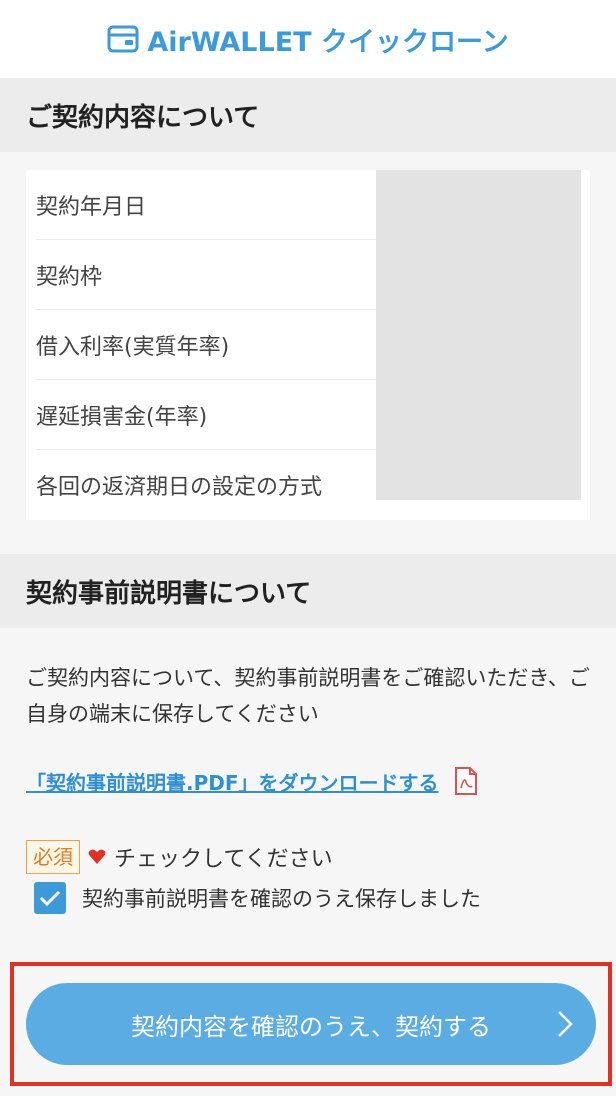 This screenshot has height=1096, width=616. What do you see at coordinates (281, 898) in the screenshot?
I see `confirm-checkbox-label: 契約事前説明書を確認のうえ保存しました` at bounding box center [281, 898].